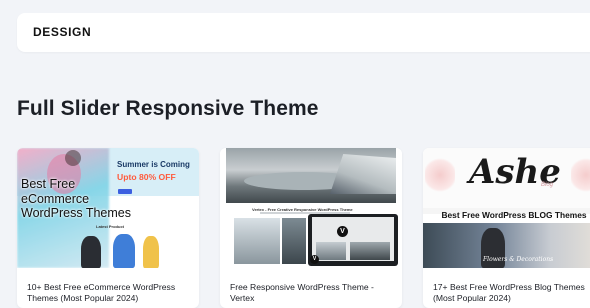  Describe the element at coordinates (76, 198) in the screenshot. I see `thumbnail-overlay-text: Best Free eCommerce WordPress Themes` at that location.